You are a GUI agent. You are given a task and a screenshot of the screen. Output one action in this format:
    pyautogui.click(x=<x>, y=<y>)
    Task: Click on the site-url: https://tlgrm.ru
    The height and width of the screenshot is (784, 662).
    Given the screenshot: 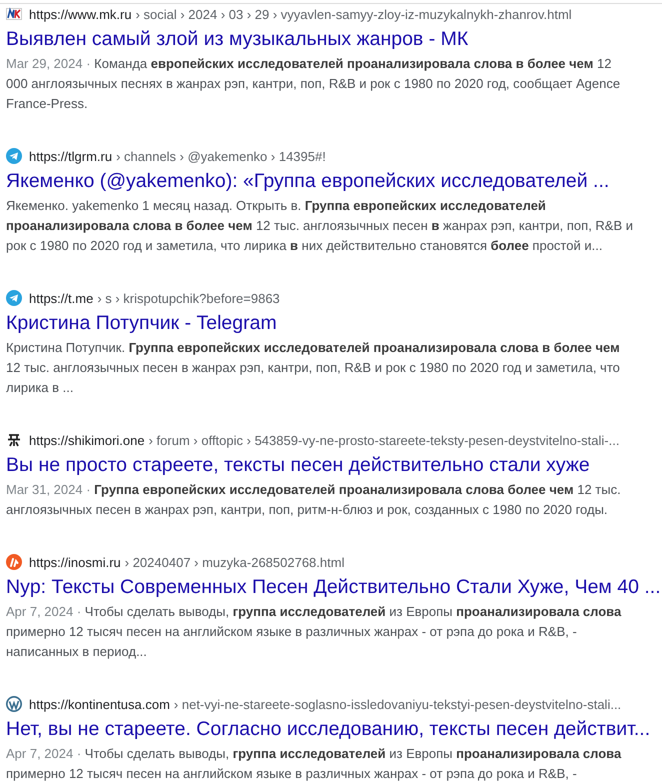 What is the action you would take?
    pyautogui.click(x=70, y=156)
    